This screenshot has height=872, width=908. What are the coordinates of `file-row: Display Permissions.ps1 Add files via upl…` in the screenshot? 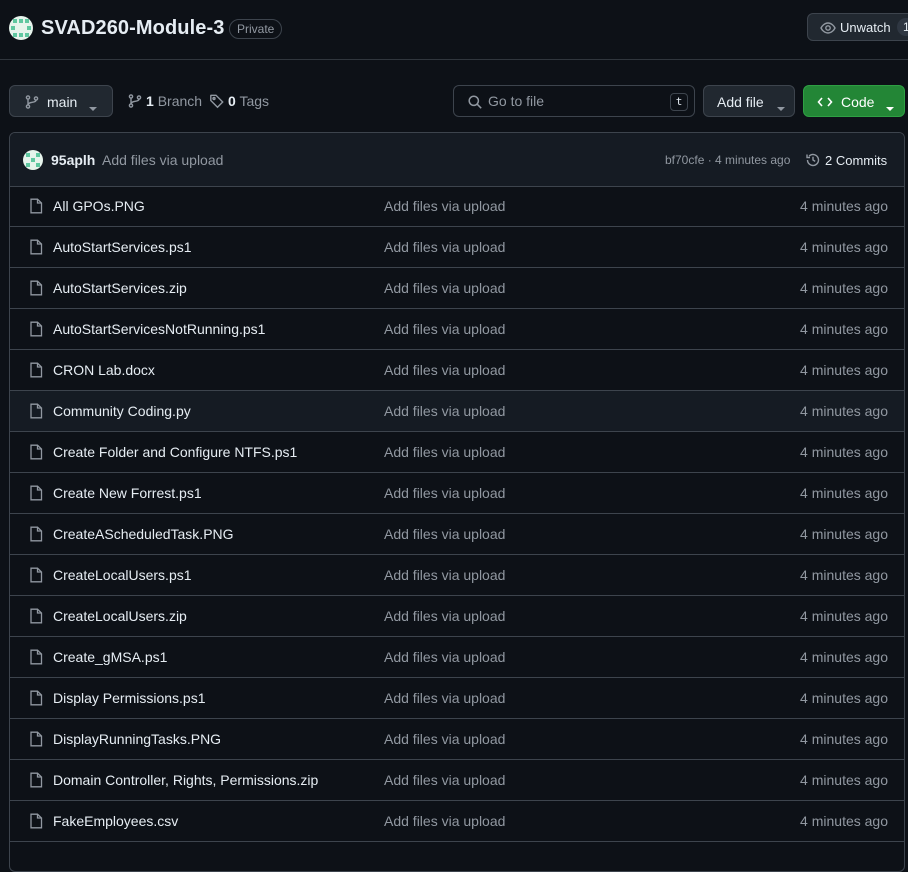 It's located at (457, 698).